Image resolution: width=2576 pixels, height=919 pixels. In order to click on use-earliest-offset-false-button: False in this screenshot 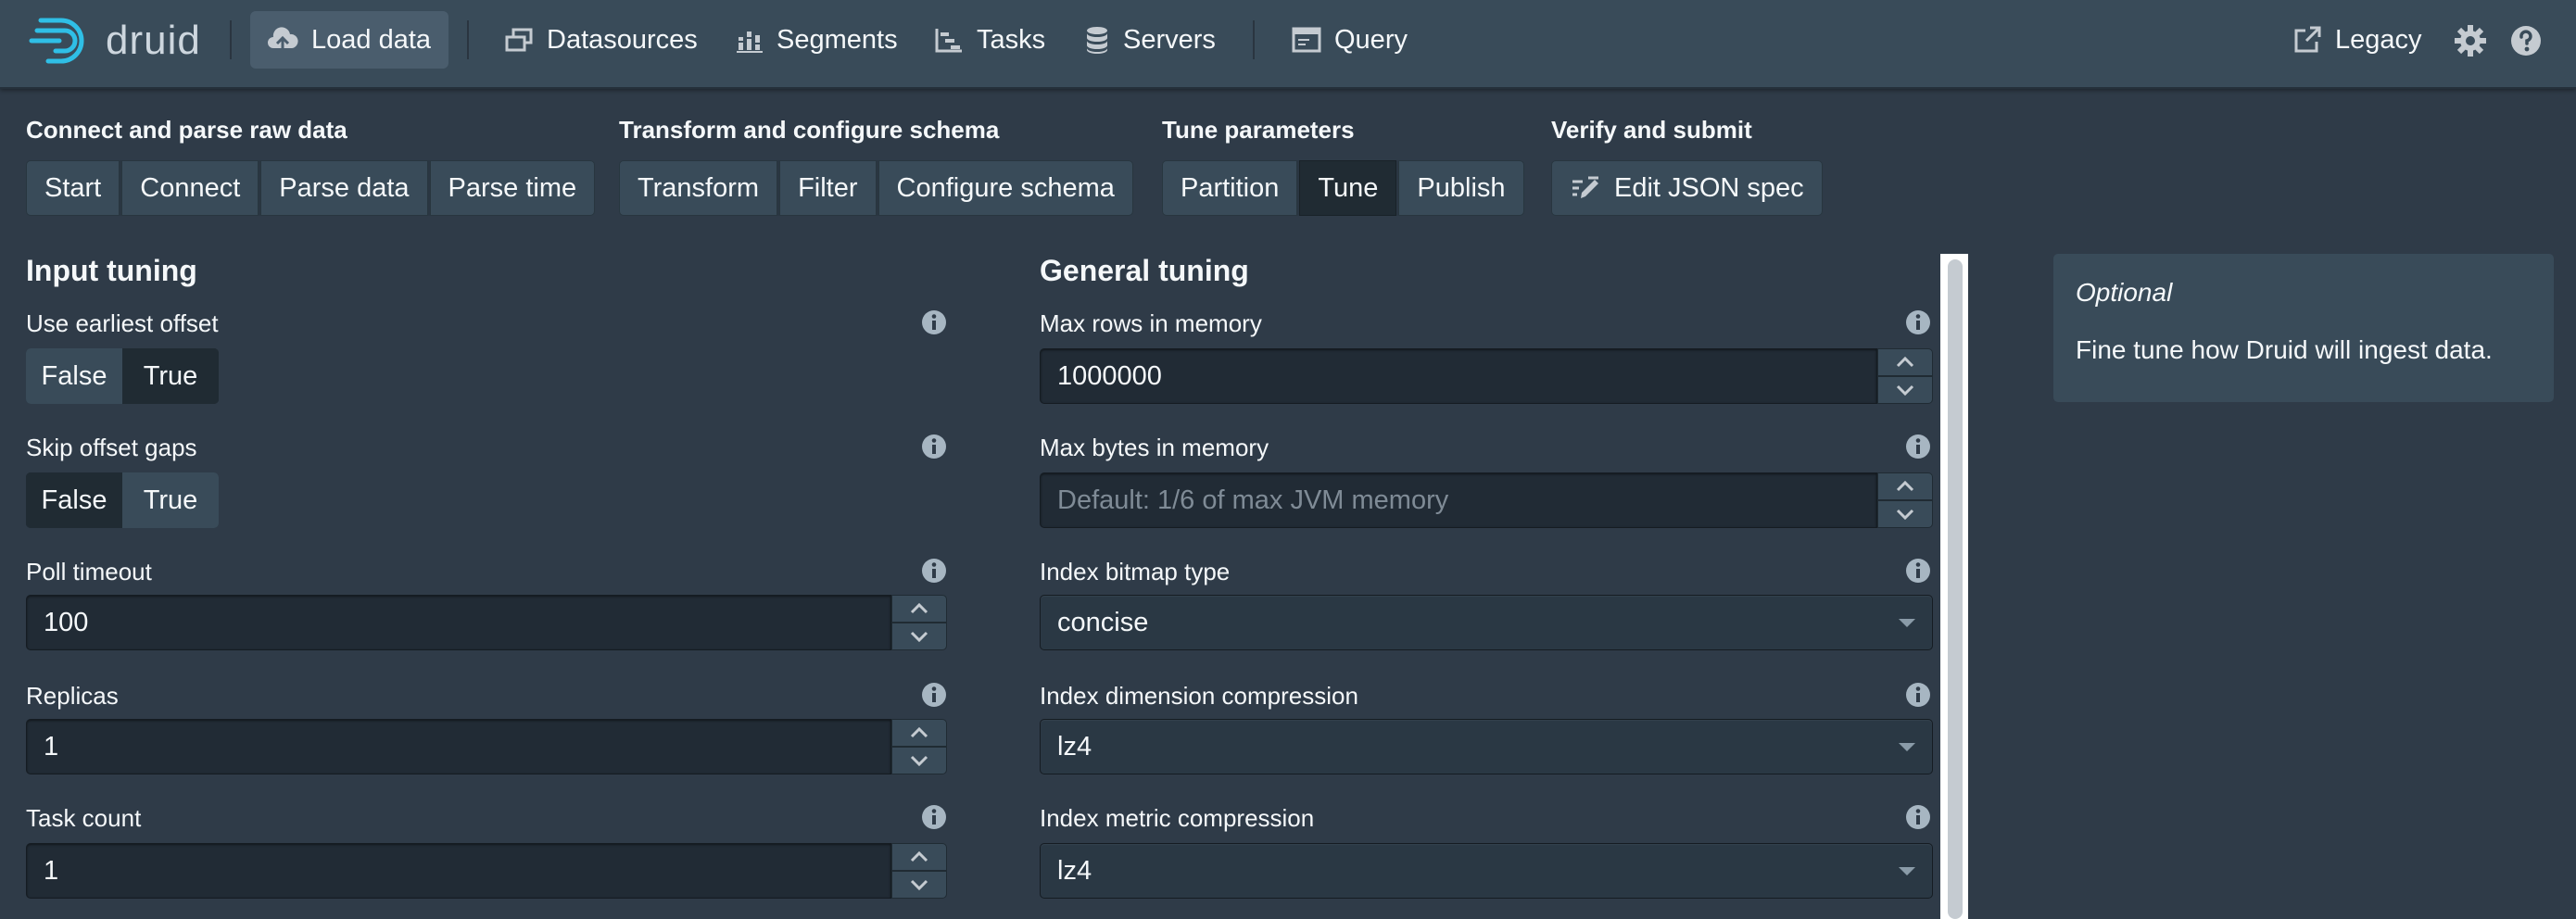, I will do `click(74, 376)`.